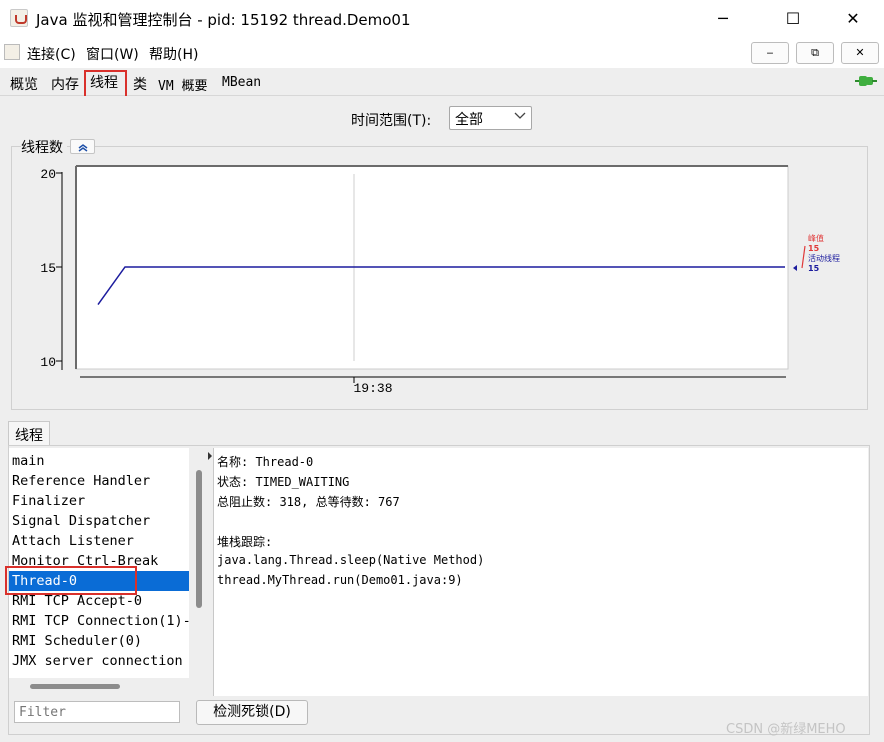 The width and height of the screenshot is (884, 742). What do you see at coordinates (71, 580) in the screenshot?
I see `thread-highlight-box` at bounding box center [71, 580].